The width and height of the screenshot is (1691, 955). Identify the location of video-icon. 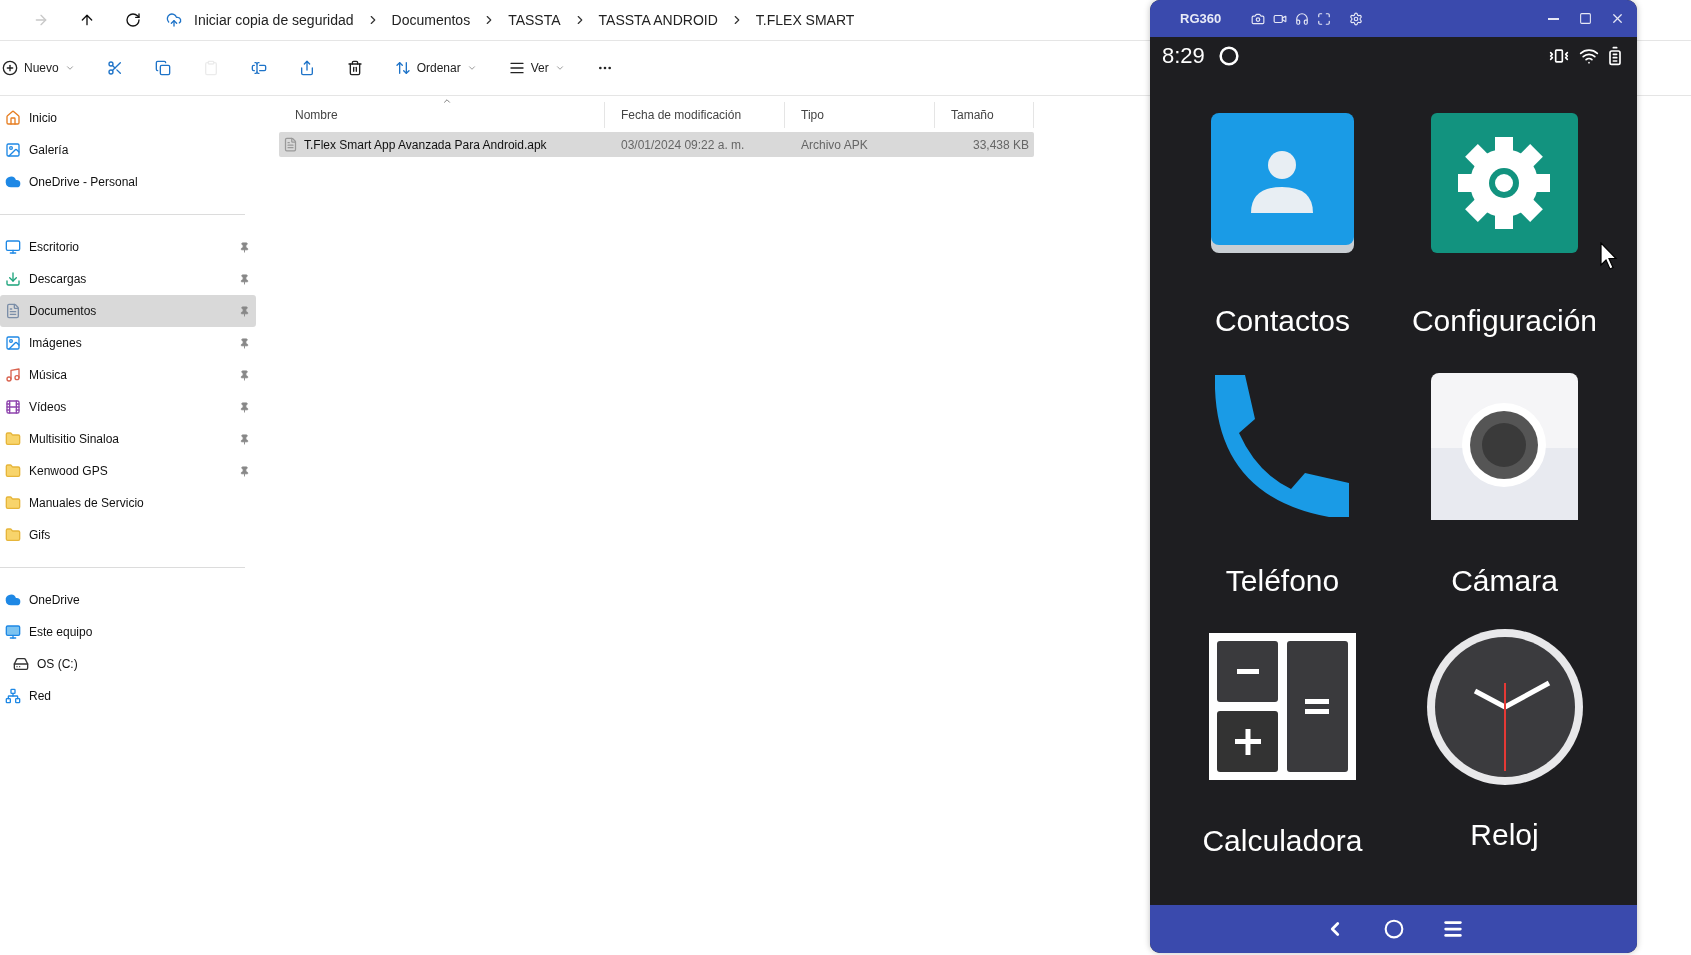
(13, 407).